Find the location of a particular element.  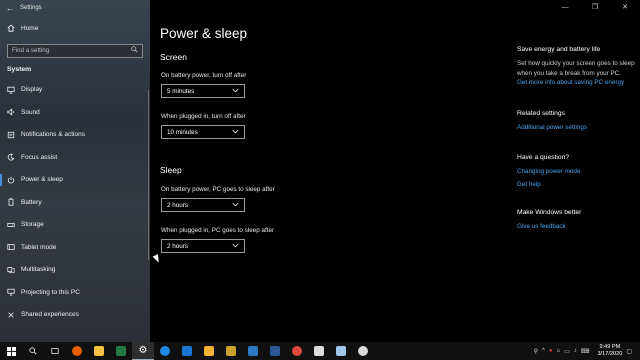

windows-logo-icon is located at coordinates (11, 351).